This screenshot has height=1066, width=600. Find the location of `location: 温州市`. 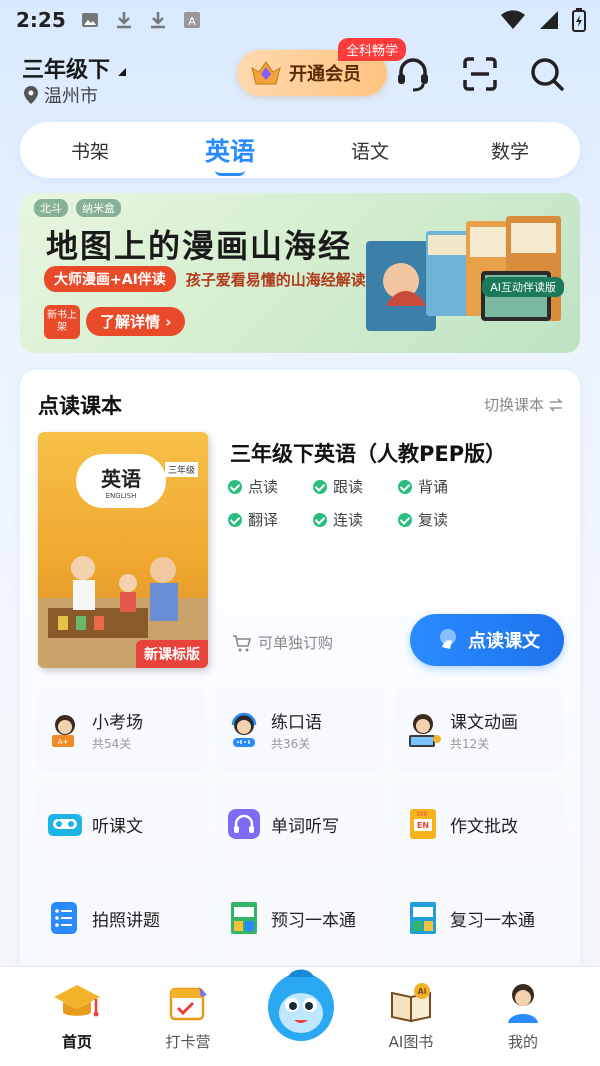

location: 温州市 is located at coordinates (61, 95).